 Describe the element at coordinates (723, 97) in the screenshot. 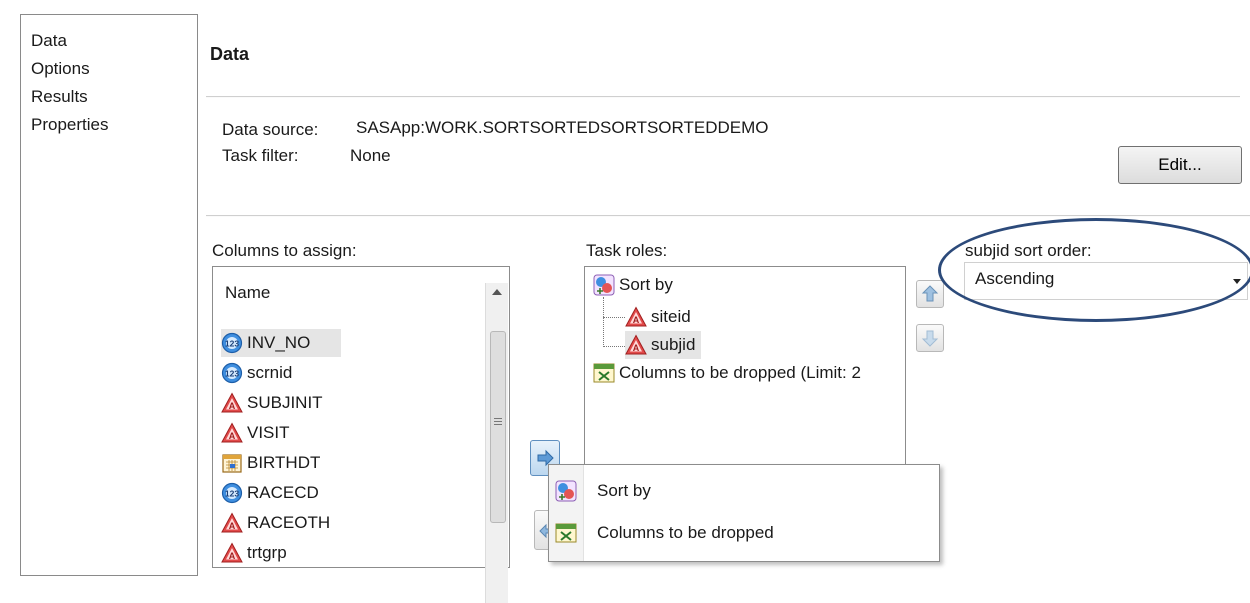

I see `title-divider` at that location.